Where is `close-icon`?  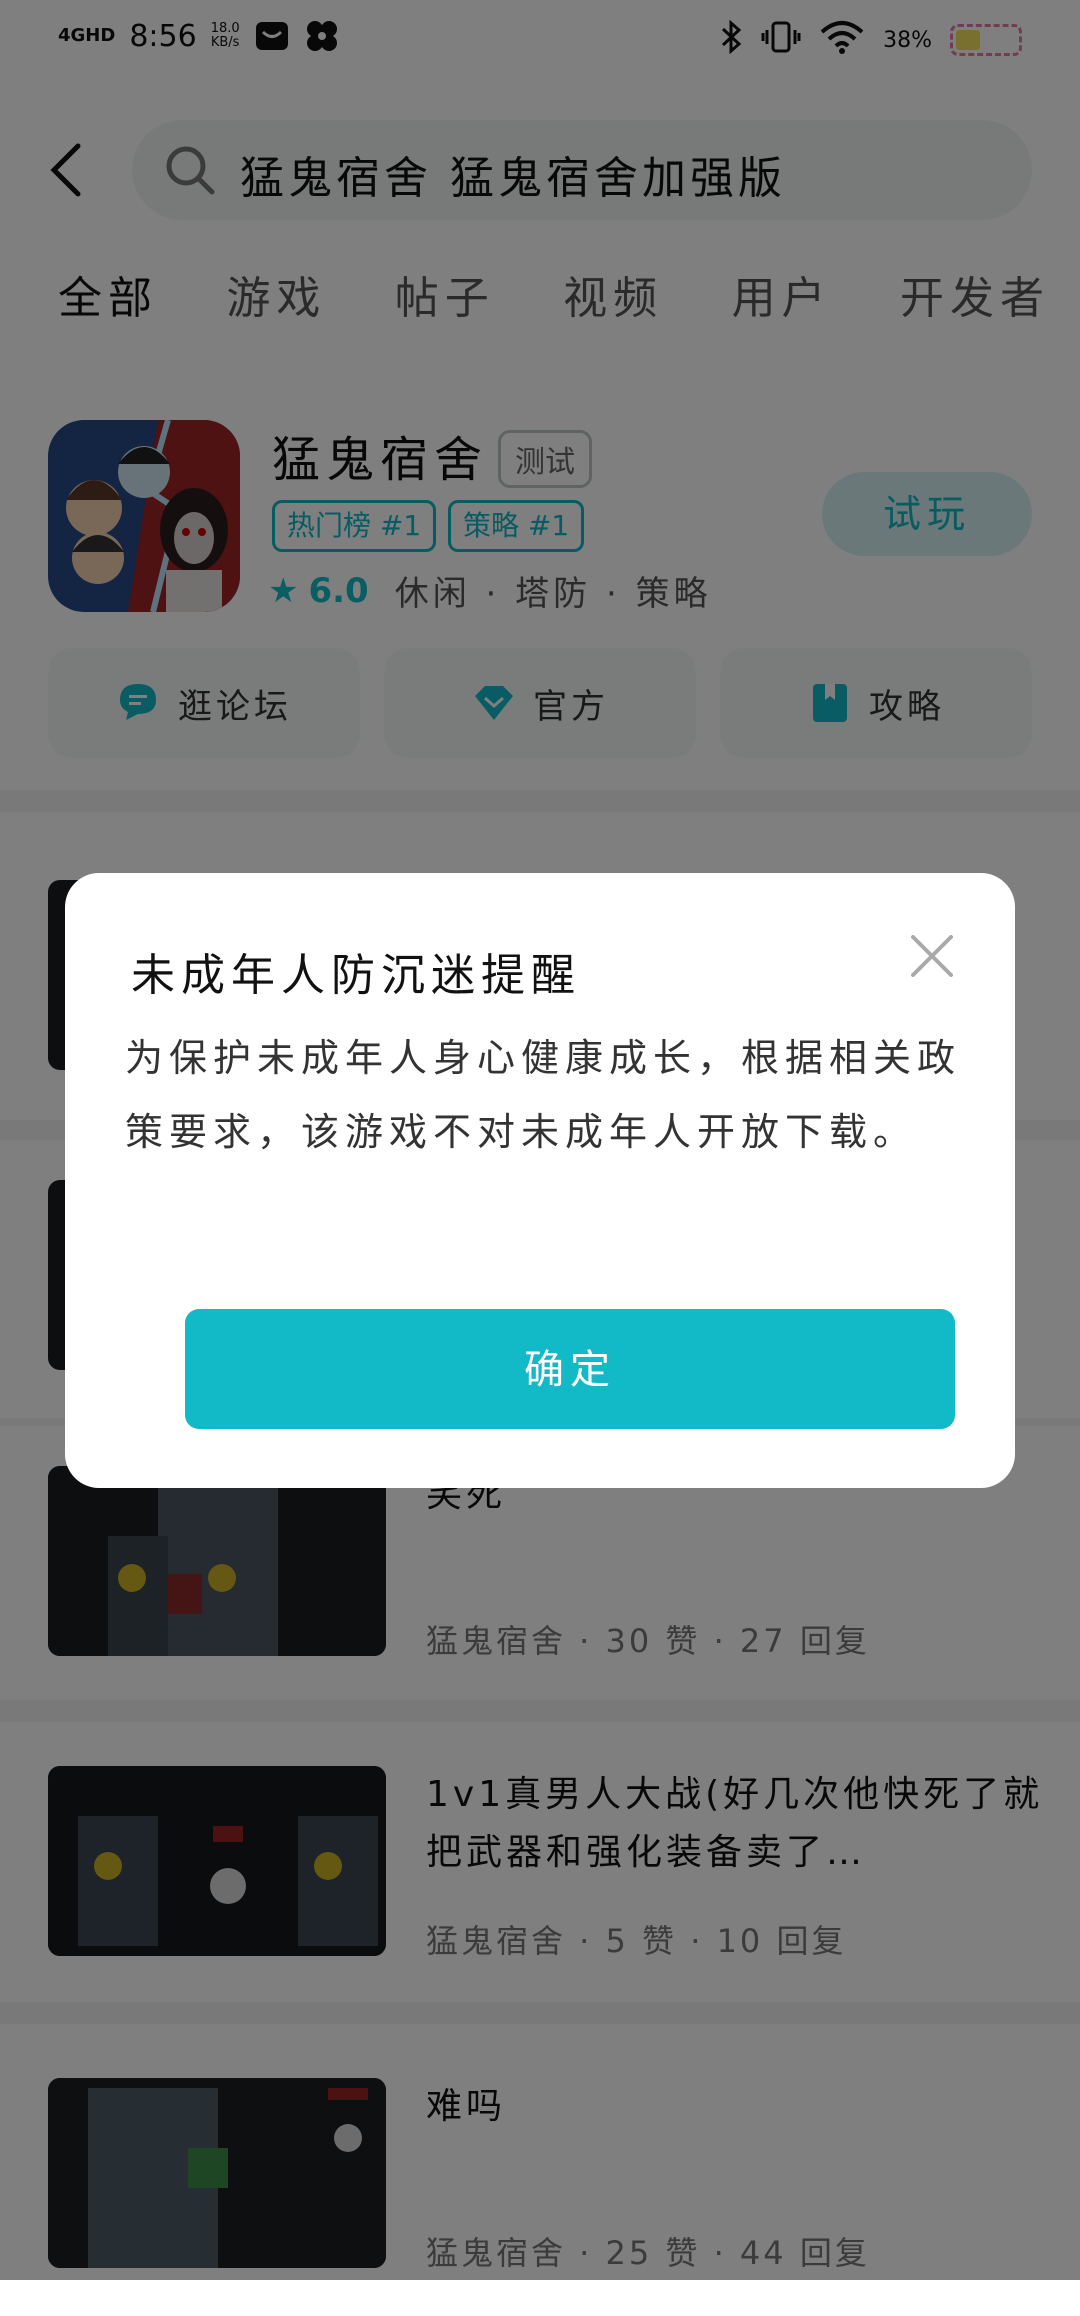 close-icon is located at coordinates (932, 956).